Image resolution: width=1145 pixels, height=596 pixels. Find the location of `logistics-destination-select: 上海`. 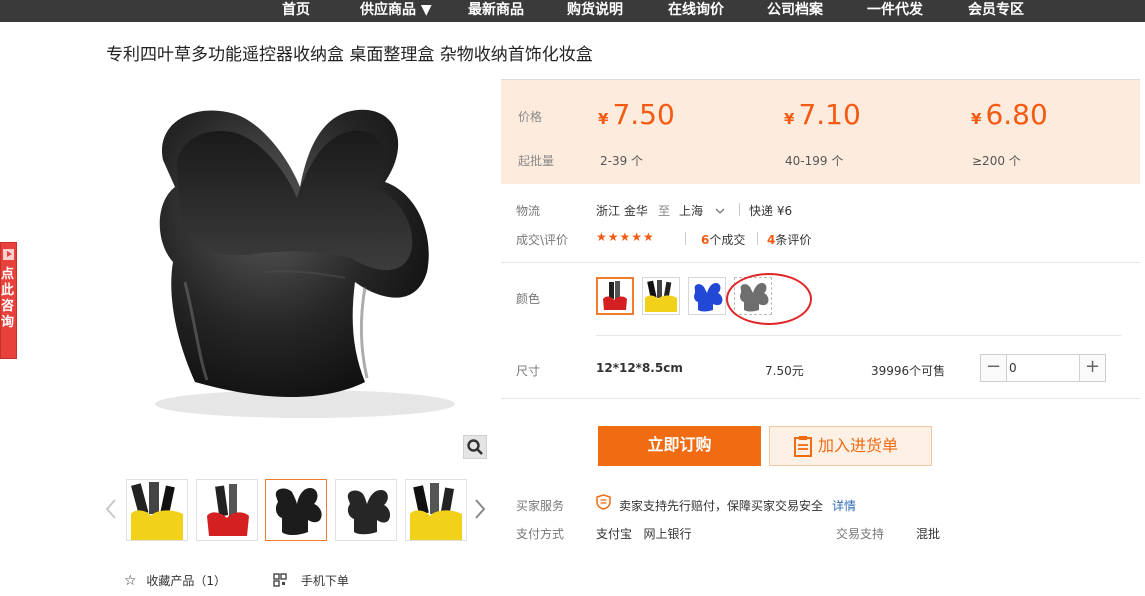

logistics-destination-select: 上海 is located at coordinates (702, 210).